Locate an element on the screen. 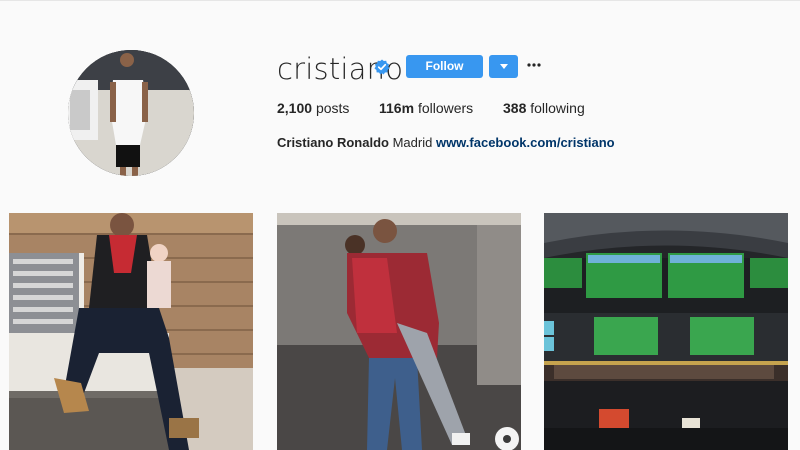 This screenshot has height=450, width=800. posts-count: 2,100 is located at coordinates (295, 108).